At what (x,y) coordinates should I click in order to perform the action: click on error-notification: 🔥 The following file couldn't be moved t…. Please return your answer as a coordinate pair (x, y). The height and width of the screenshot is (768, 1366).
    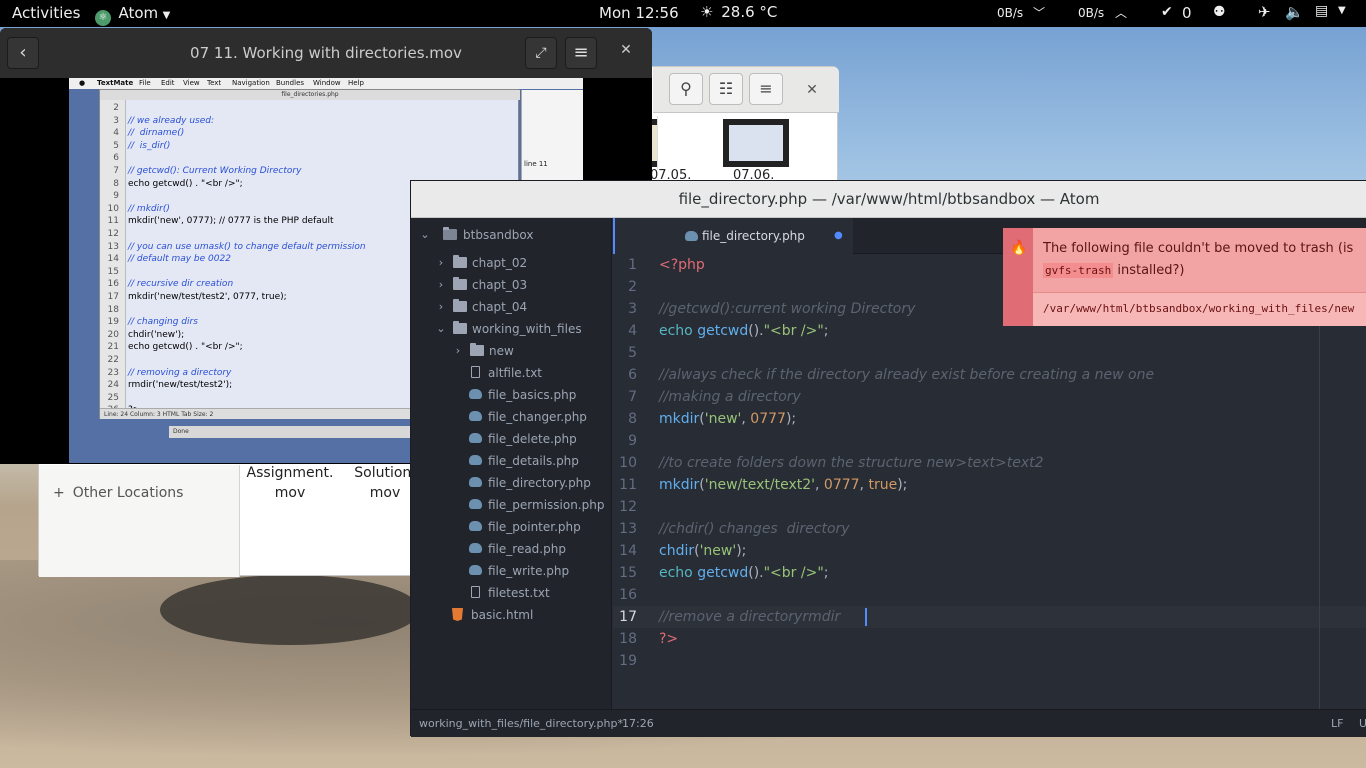
    Looking at the image, I should click on (1184, 277).